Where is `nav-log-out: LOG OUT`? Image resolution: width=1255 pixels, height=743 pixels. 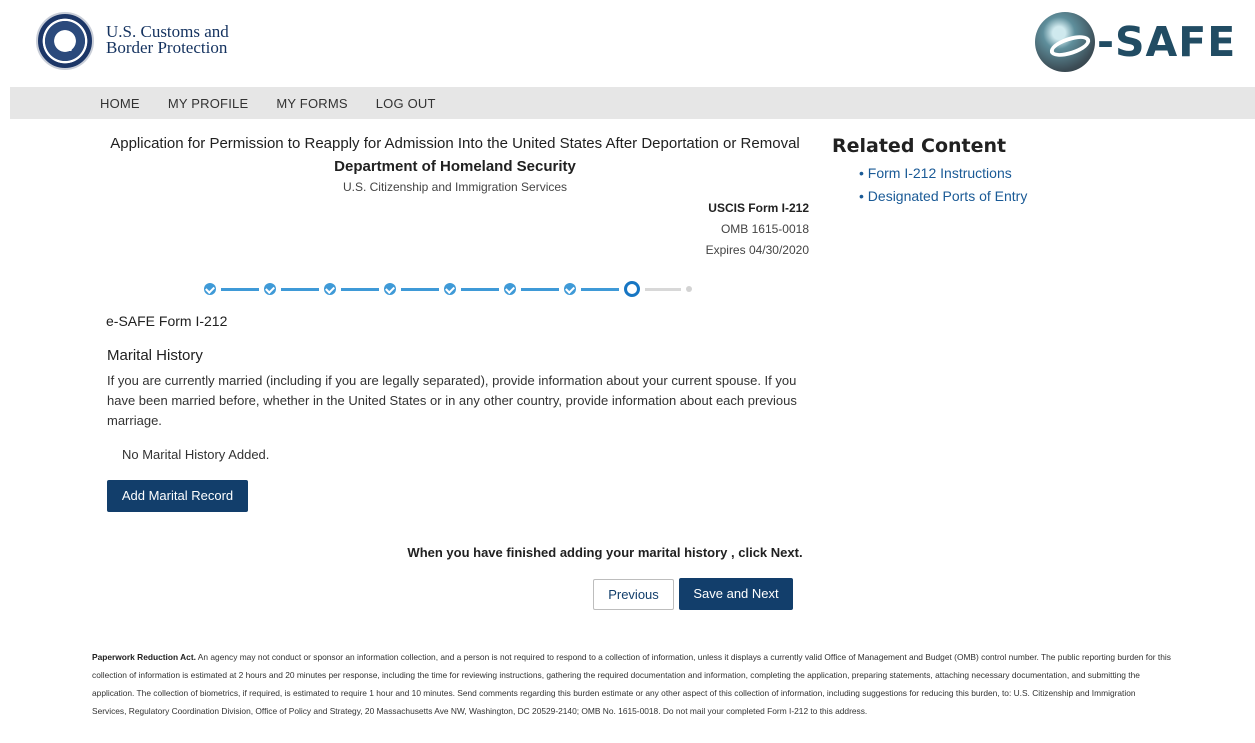
nav-log-out: LOG OUT is located at coordinates (406, 103).